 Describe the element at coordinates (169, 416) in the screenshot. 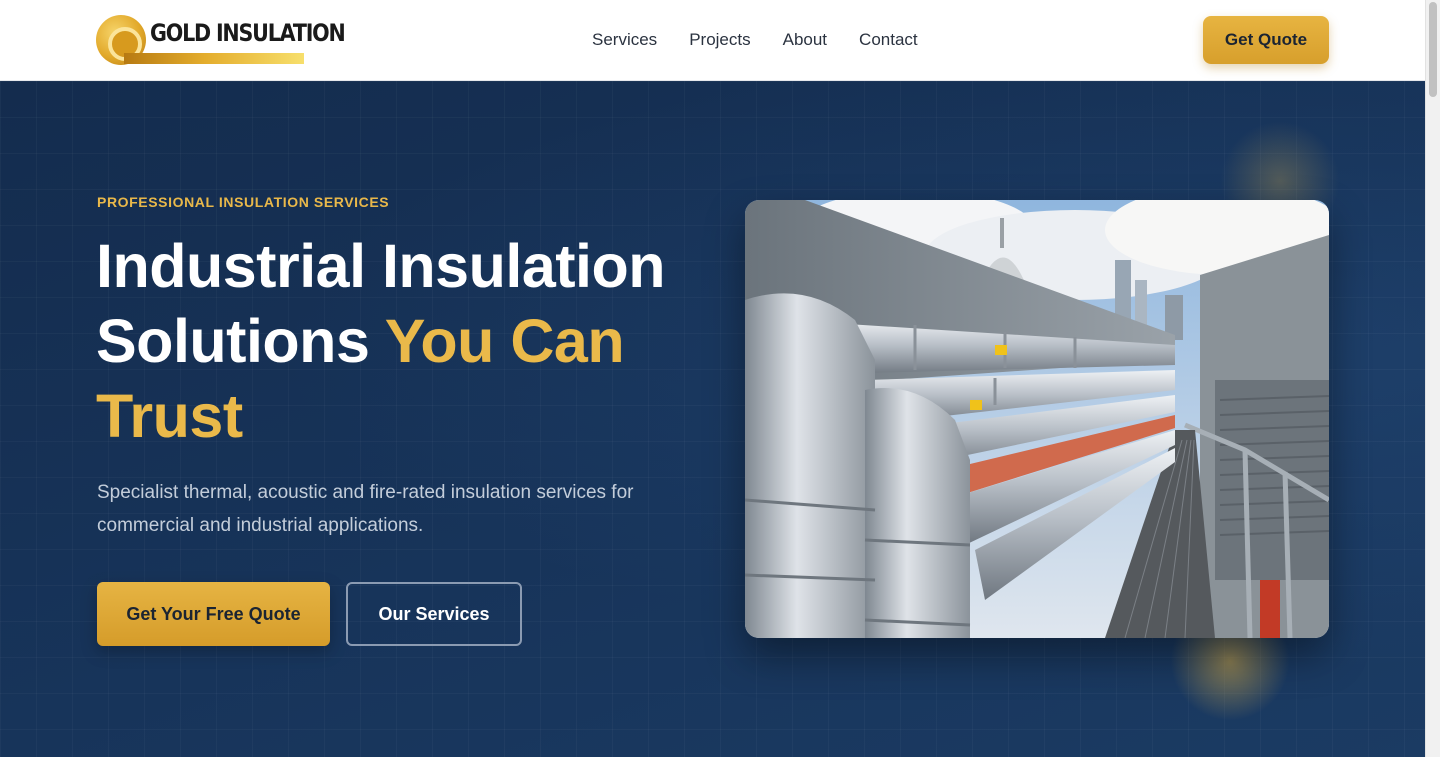

I see `hero-title-accent-2: Trust` at that location.